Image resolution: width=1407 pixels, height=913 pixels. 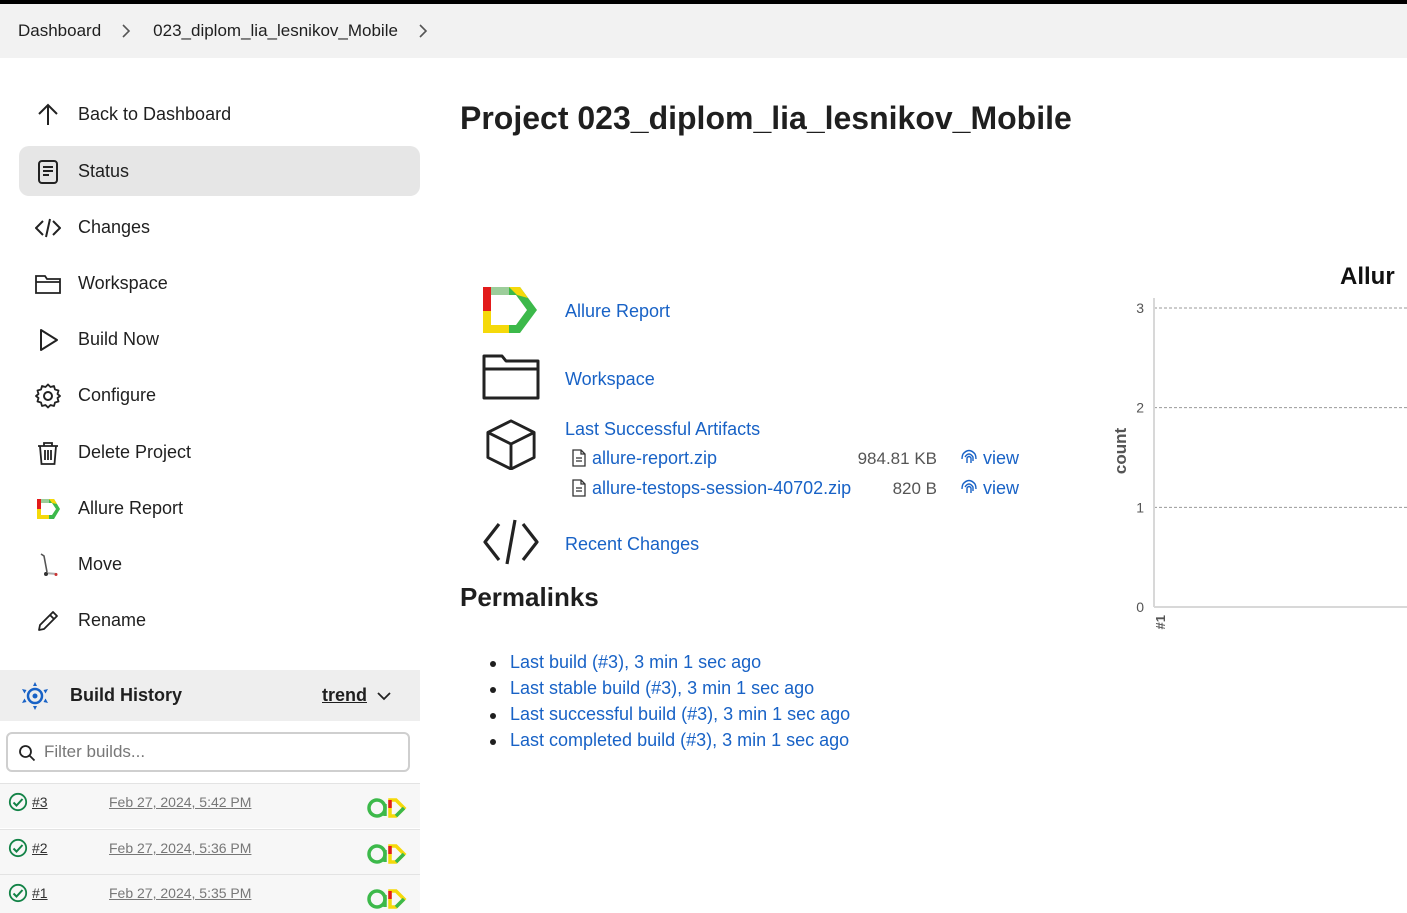 What do you see at coordinates (40, 848) in the screenshot?
I see `build-number-link: #2` at bounding box center [40, 848].